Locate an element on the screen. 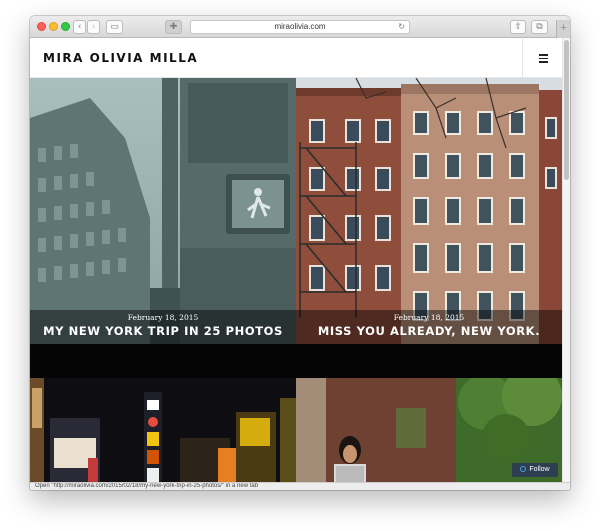  site-header: MIRA OLIVIA MILLA is located at coordinates (296, 58).